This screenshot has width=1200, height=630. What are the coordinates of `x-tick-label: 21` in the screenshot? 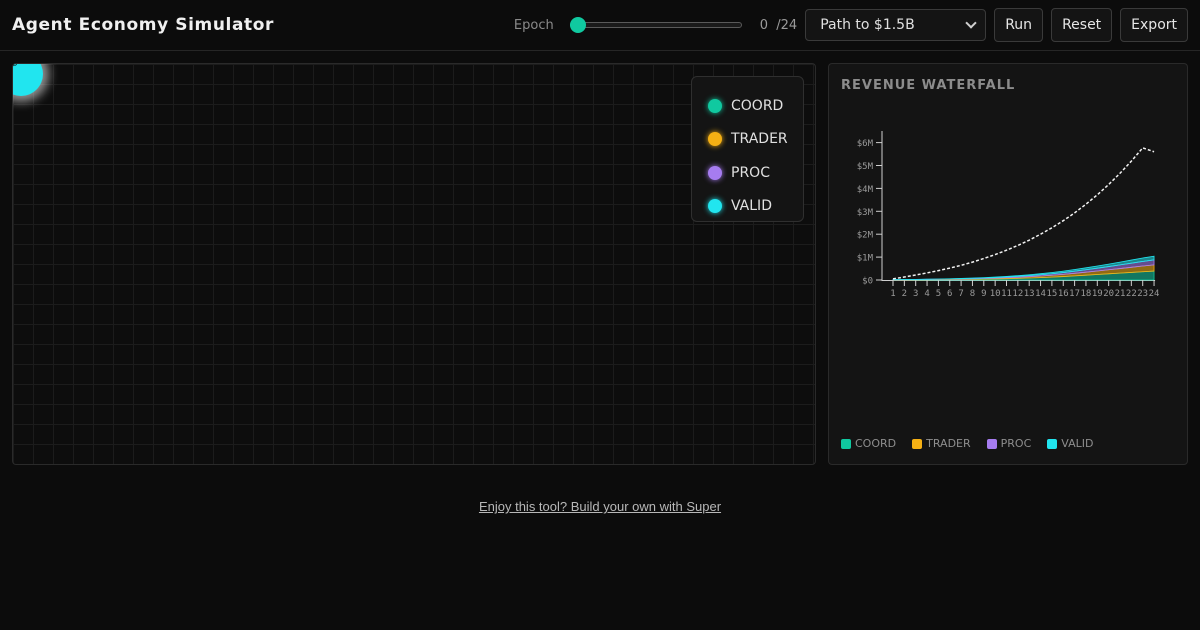 It's located at (1120, 294).